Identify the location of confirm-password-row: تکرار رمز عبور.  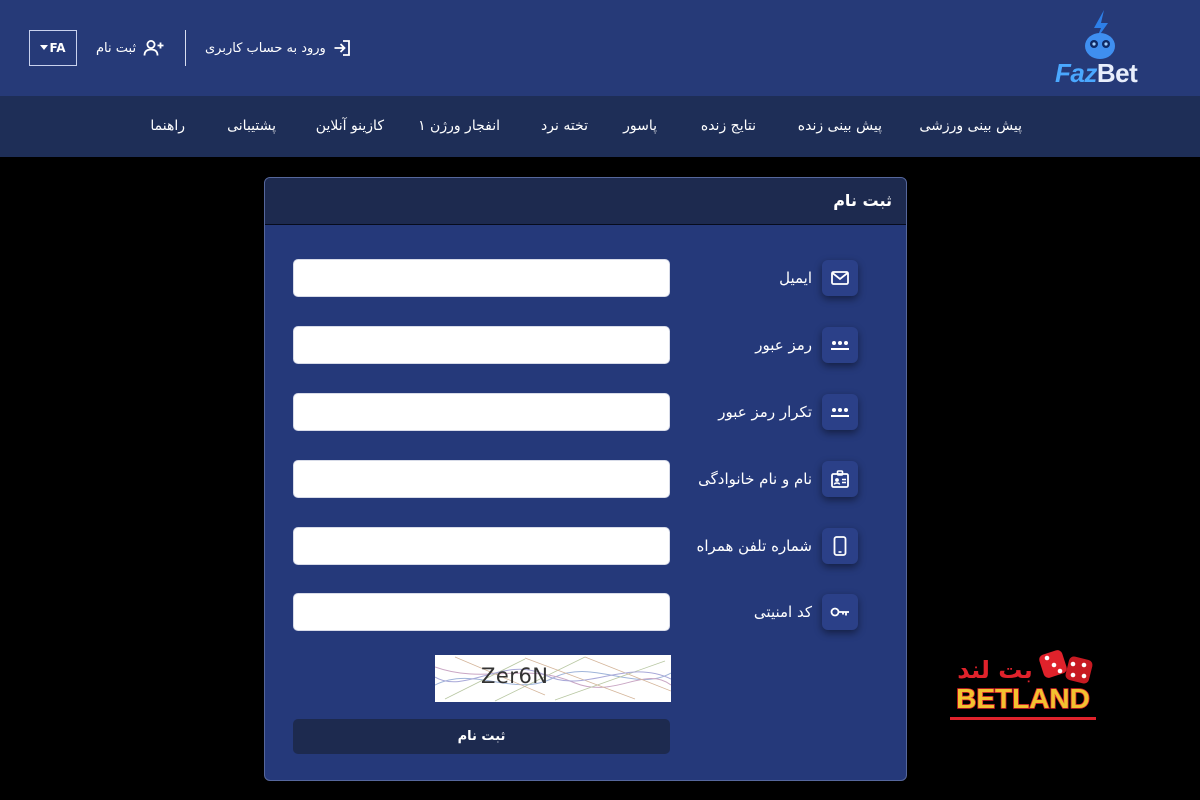
(585, 412).